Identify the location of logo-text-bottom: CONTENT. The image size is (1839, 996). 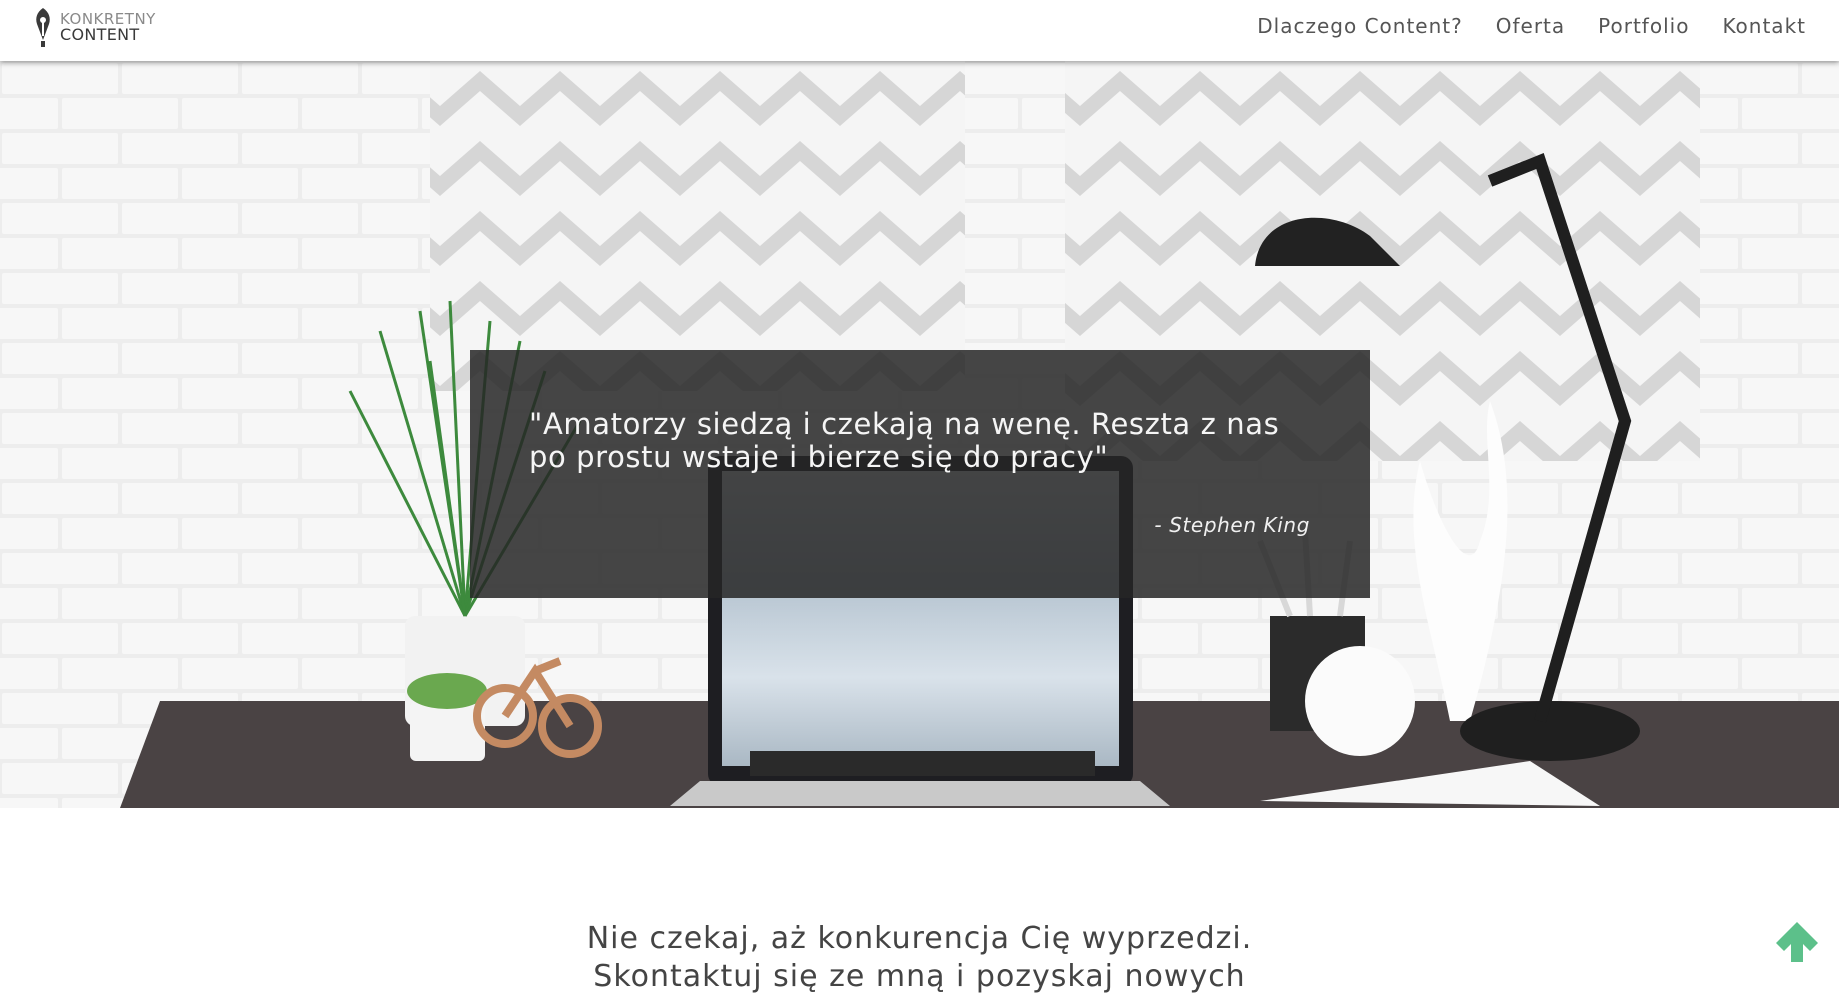
(100, 34).